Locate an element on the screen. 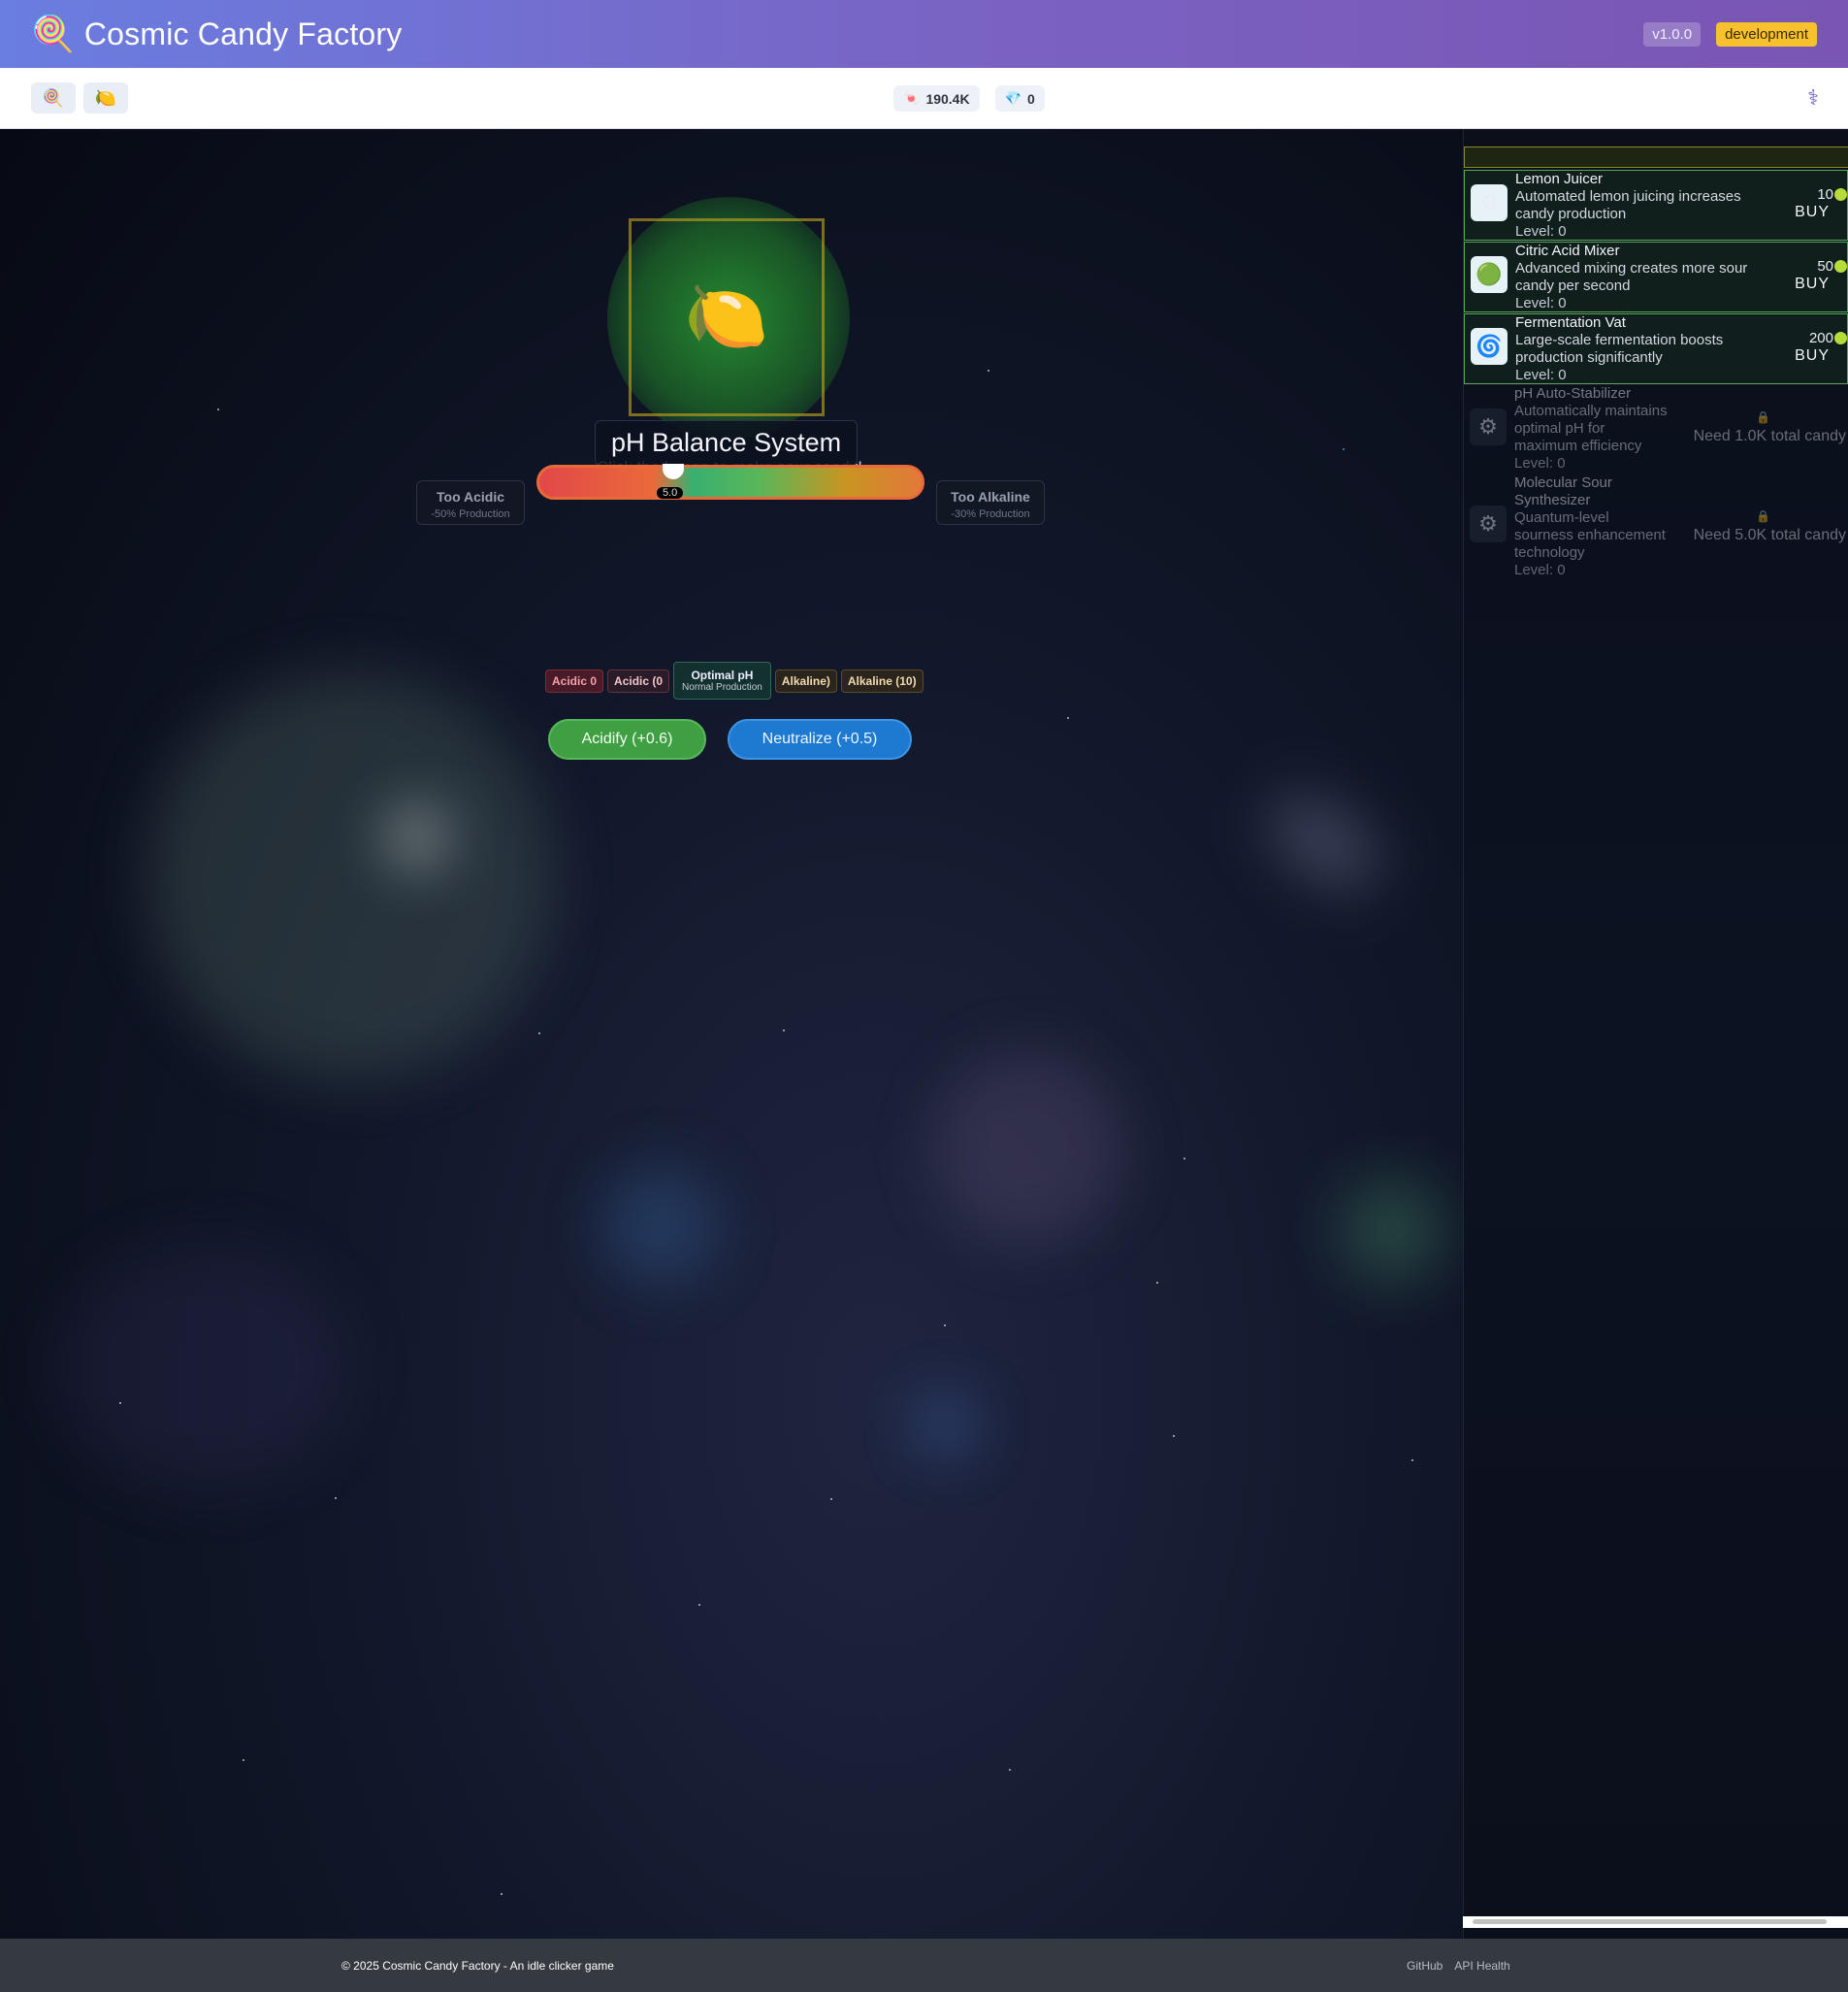  zone-optimal: Optimal pH Normal Production is located at coordinates (722, 681).